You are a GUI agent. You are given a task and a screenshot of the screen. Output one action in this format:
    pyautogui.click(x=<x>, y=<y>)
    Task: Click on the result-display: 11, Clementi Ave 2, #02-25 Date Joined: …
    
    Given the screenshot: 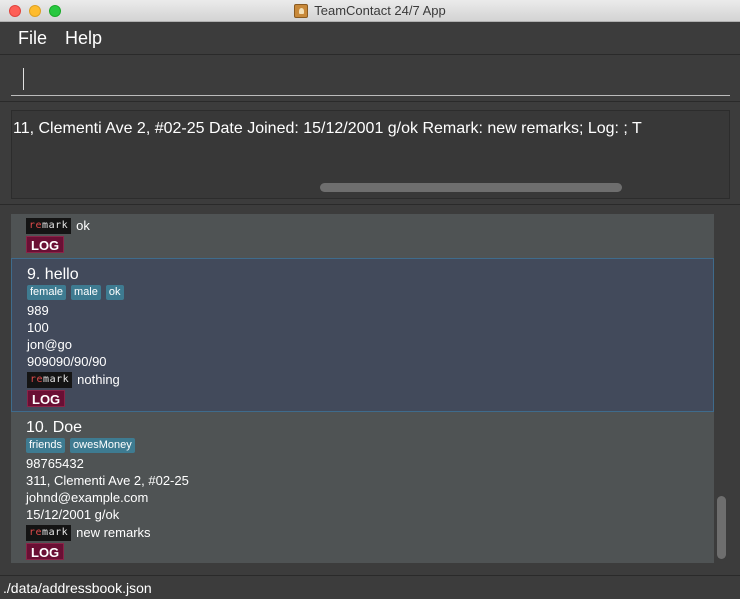 What is the action you would take?
    pyautogui.click(x=370, y=154)
    